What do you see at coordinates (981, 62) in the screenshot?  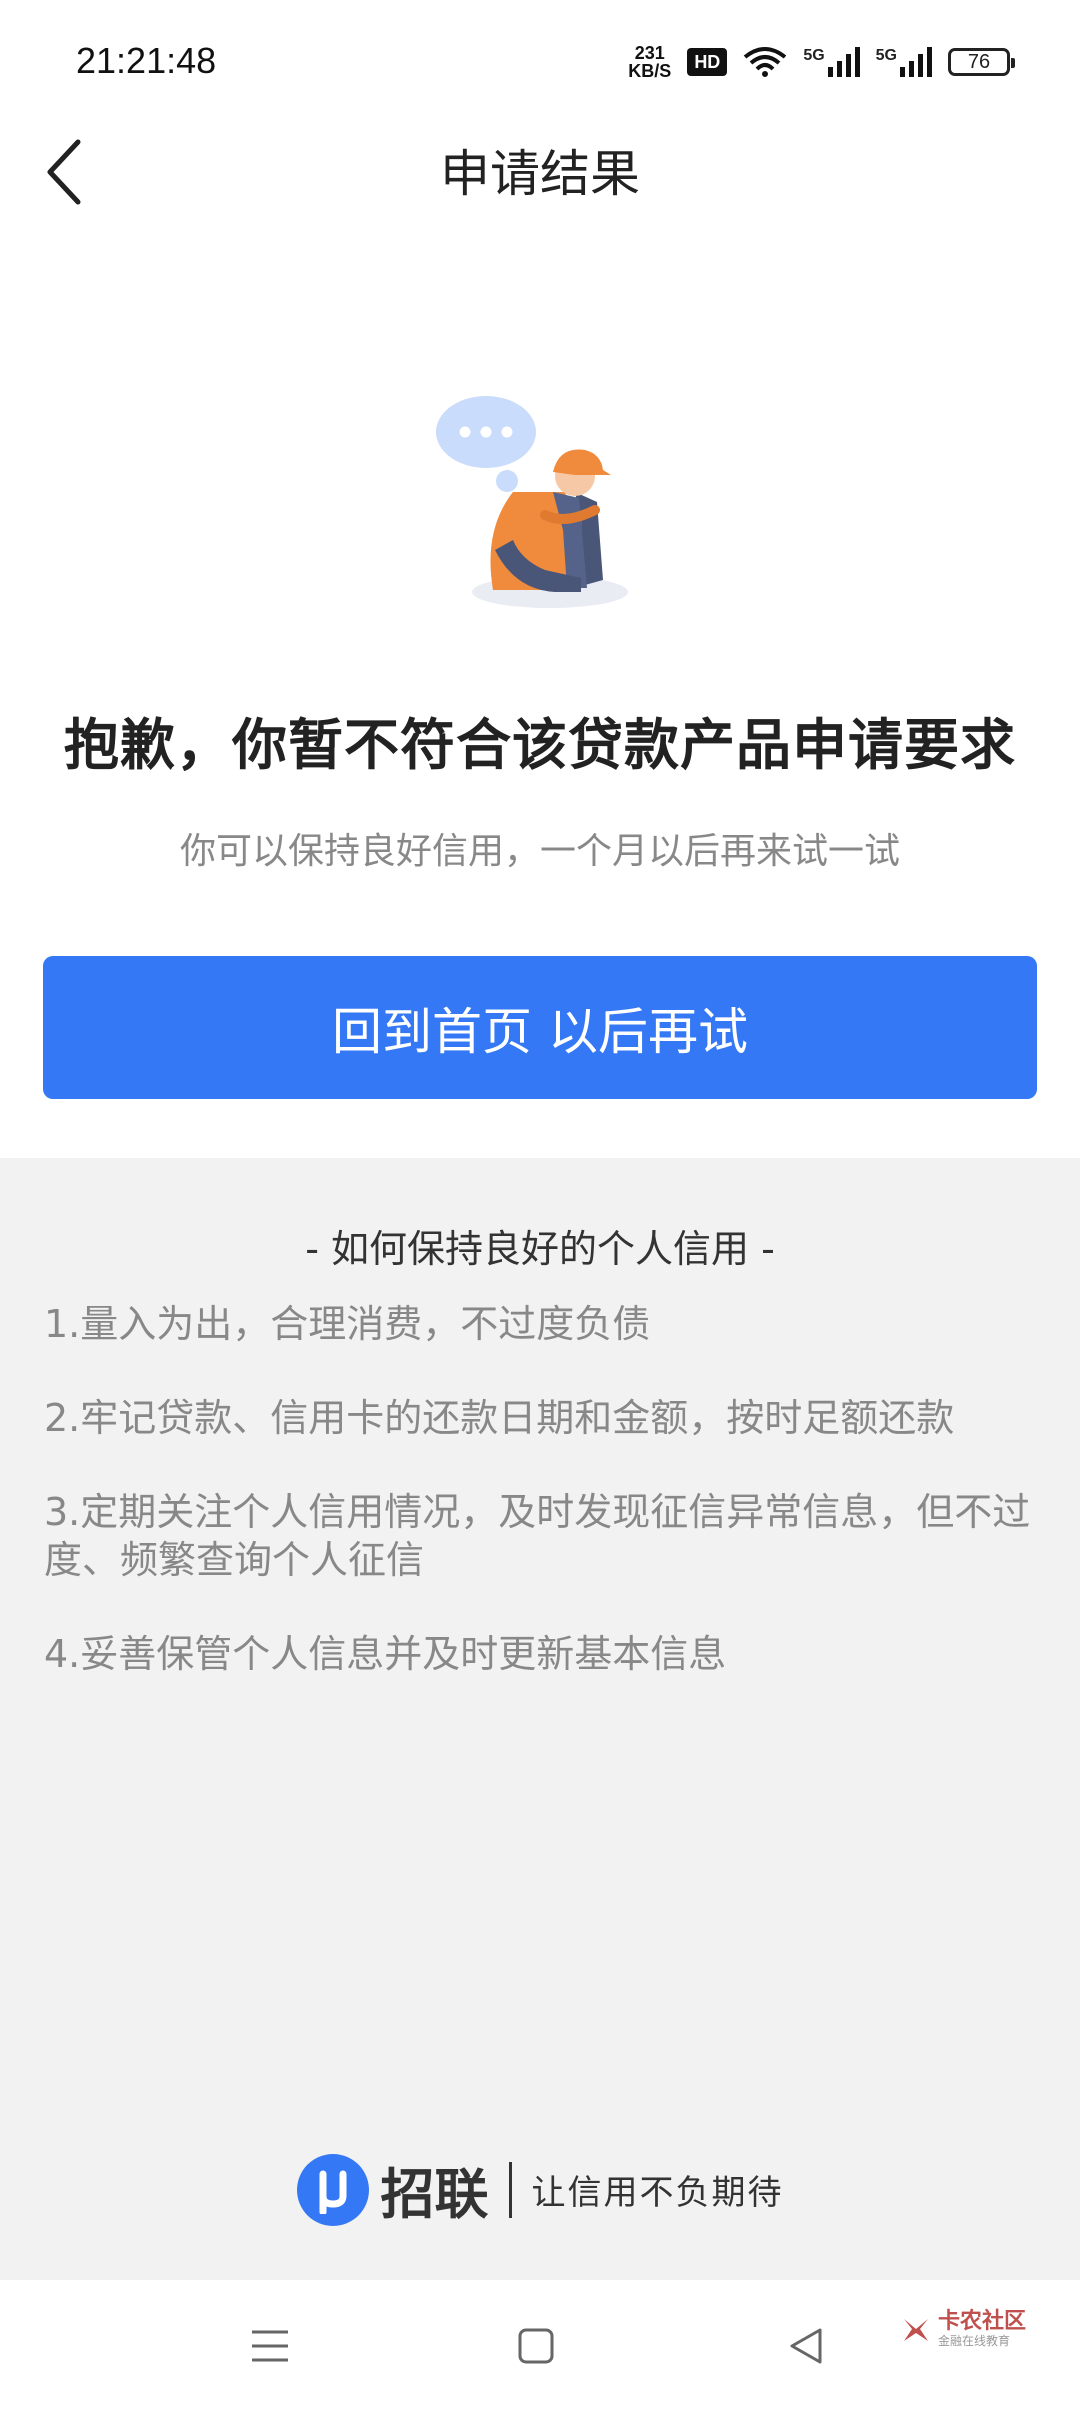 I see `battery-icon: 76` at bounding box center [981, 62].